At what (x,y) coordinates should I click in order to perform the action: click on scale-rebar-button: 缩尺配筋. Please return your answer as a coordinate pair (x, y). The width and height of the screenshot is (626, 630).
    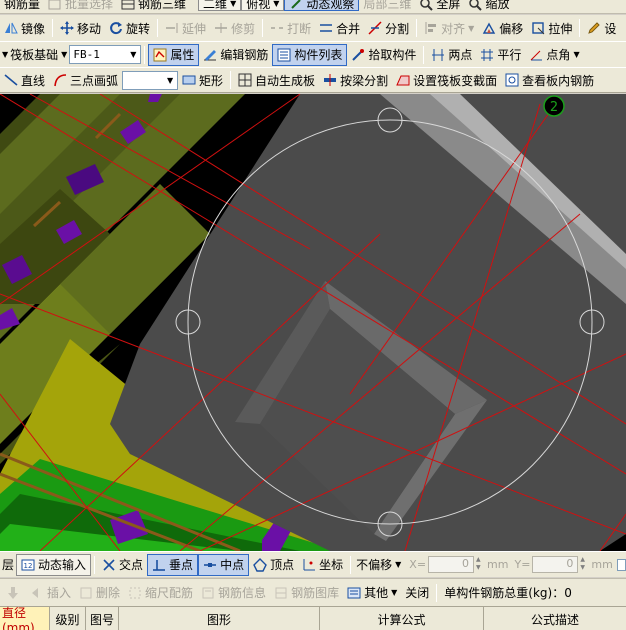
    Looking at the image, I should click on (160, 593).